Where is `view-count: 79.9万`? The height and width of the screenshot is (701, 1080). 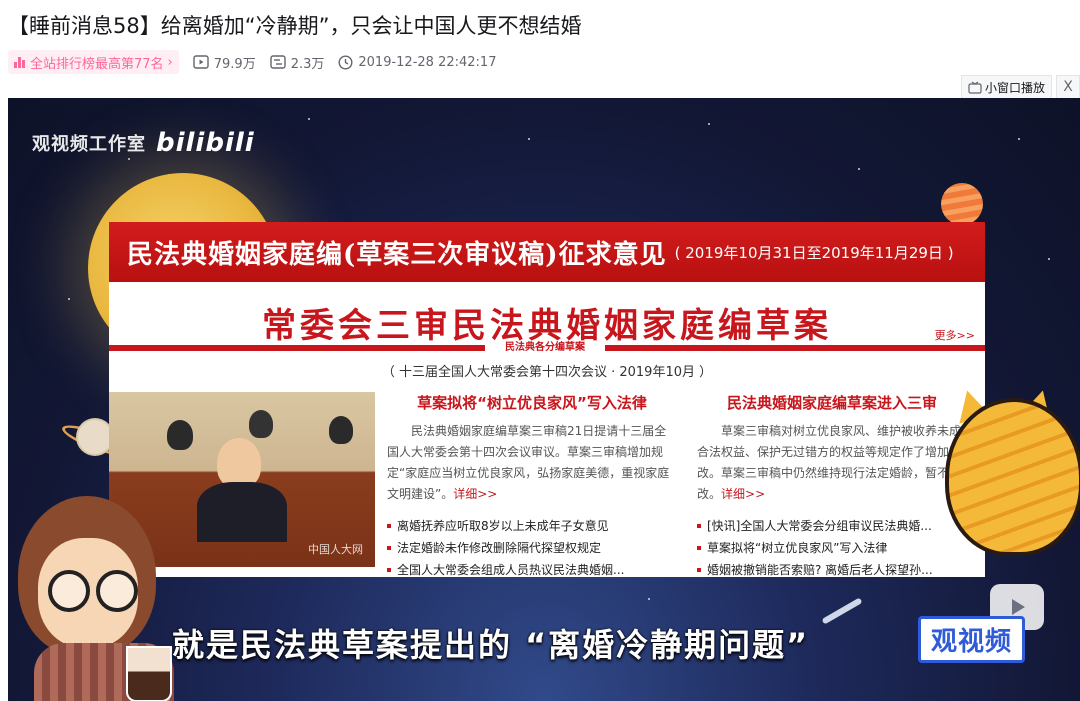 view-count: 79.9万 is located at coordinates (224, 62).